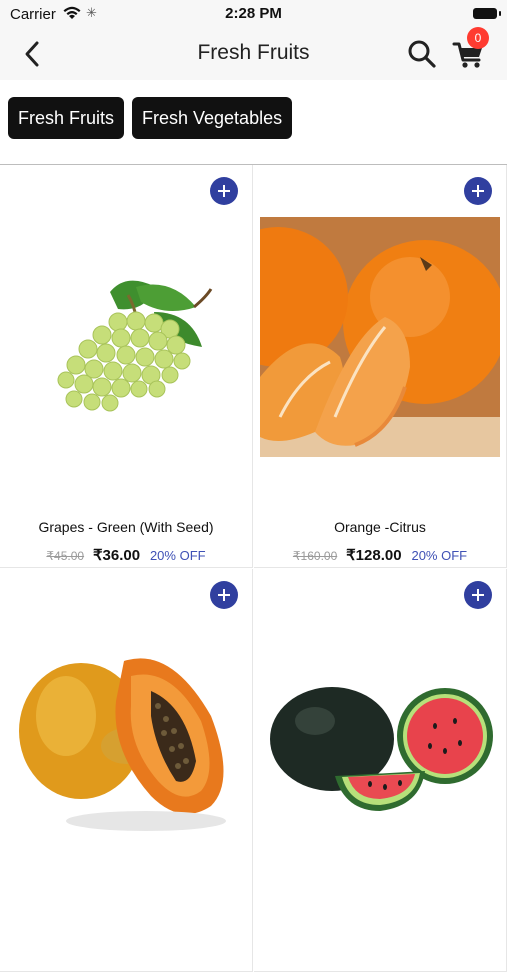 Image resolution: width=507 pixels, height=972 pixels. What do you see at coordinates (380, 527) in the screenshot?
I see `product-name: Orange -Citrus` at bounding box center [380, 527].